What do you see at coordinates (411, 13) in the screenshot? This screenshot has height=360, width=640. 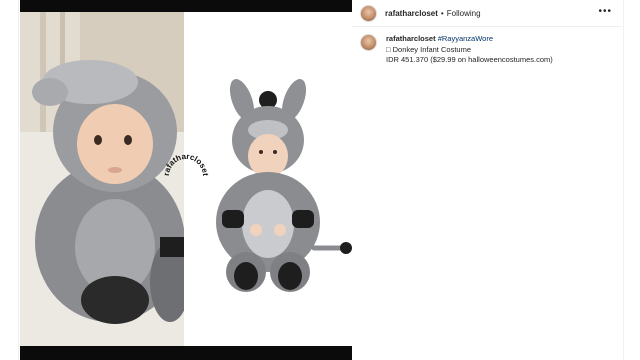 I see `header-username: rafatharcloset` at bounding box center [411, 13].